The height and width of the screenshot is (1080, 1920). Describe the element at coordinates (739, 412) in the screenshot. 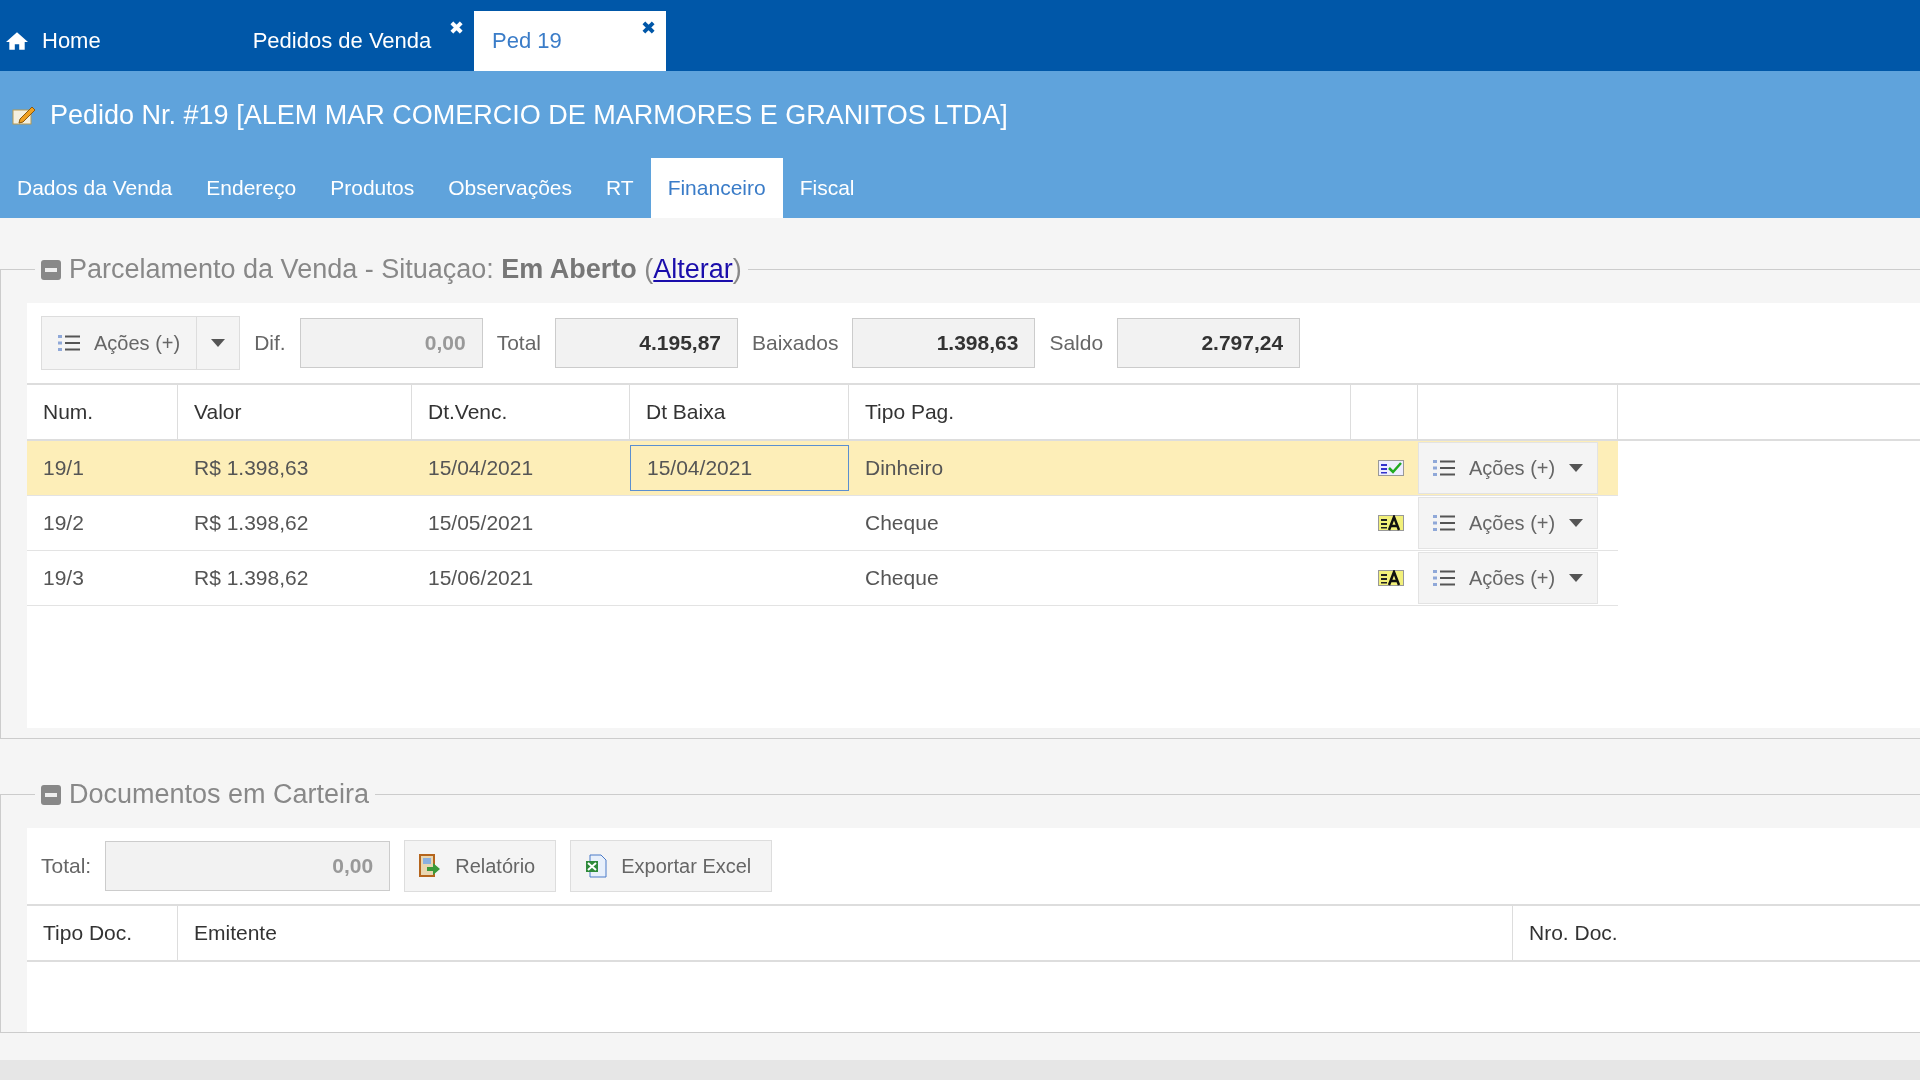

I see `column-header: Dt Baixa` at that location.